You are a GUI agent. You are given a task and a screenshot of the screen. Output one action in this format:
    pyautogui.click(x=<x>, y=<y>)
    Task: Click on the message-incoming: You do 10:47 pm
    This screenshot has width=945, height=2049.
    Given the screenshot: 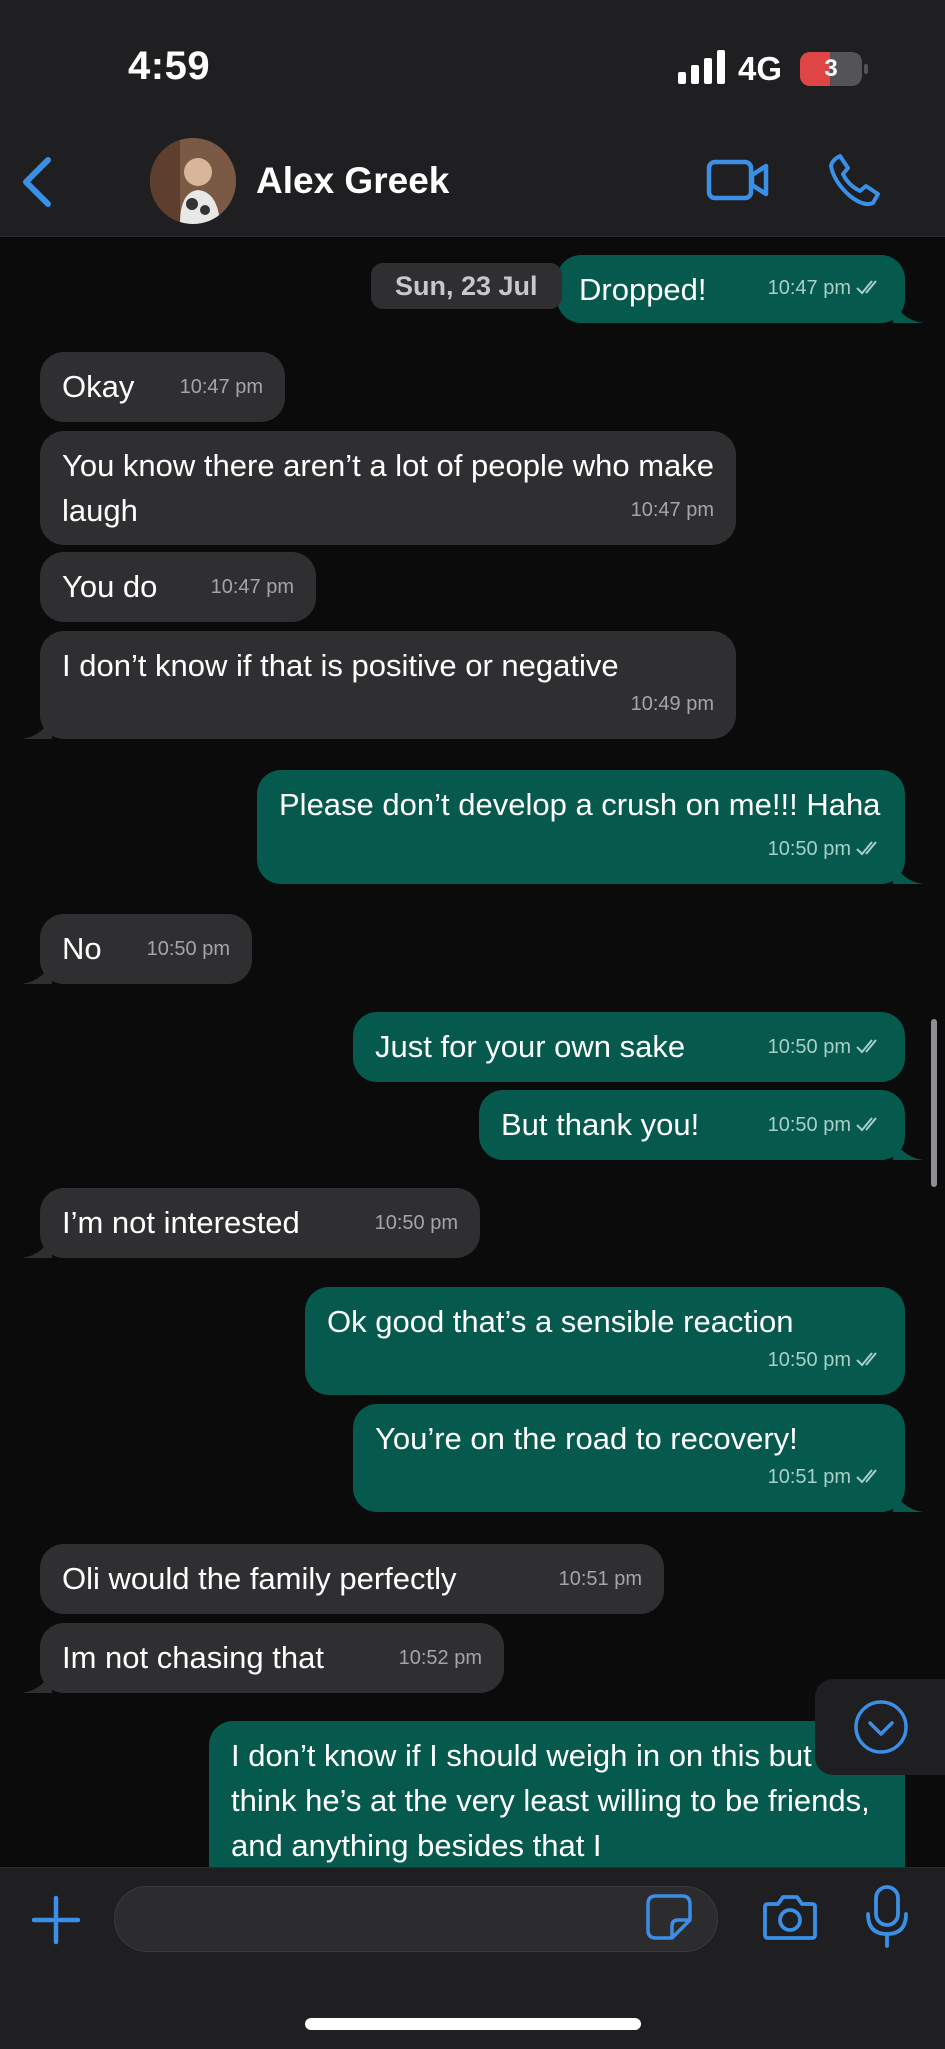 What is the action you would take?
    pyautogui.click(x=178, y=587)
    